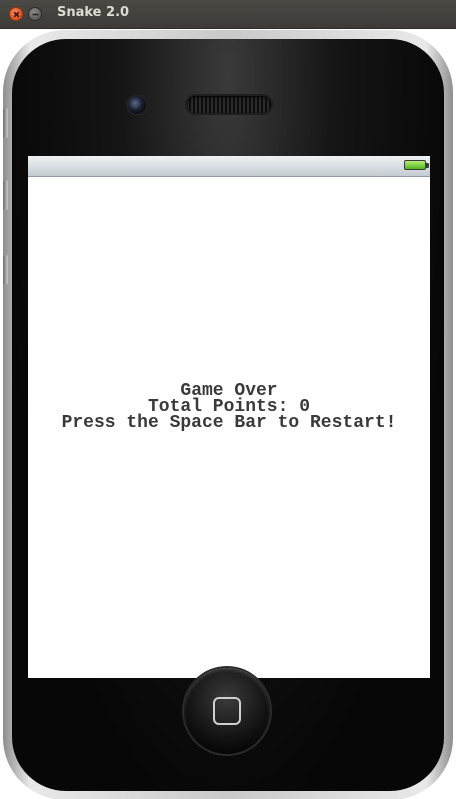 Image resolution: width=456 pixels, height=799 pixels. I want to click on restart-instruction-text: Press the Space Bar to Restart!, so click(229, 423).